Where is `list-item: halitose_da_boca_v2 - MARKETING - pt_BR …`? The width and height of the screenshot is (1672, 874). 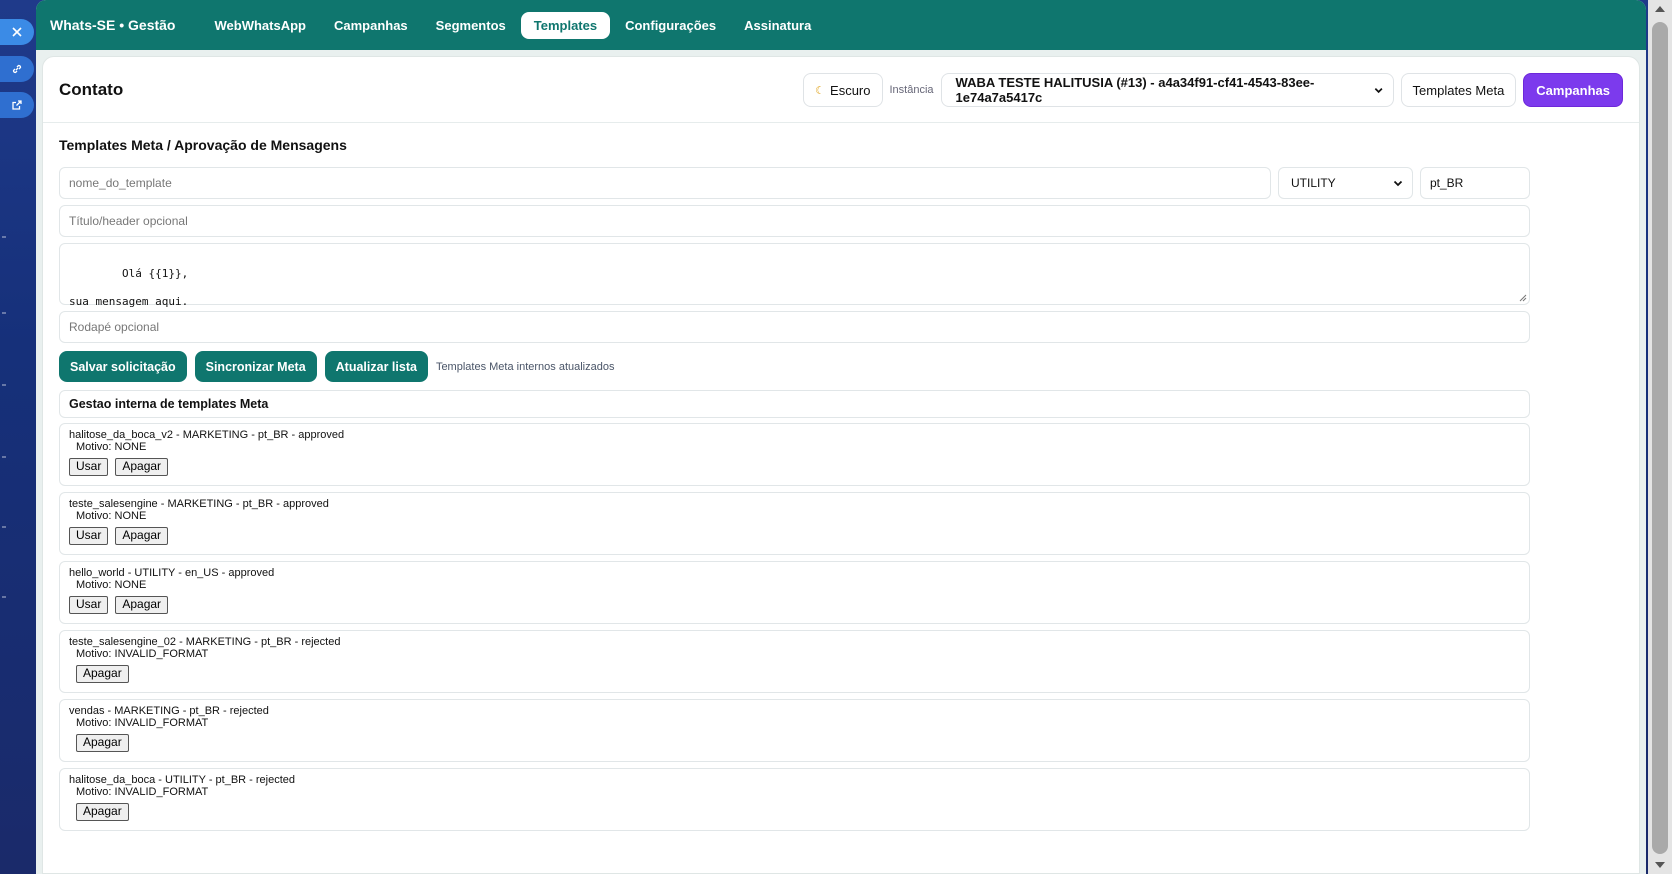 list-item: halitose_da_boca_v2 - MARKETING - pt_BR … is located at coordinates (794, 454).